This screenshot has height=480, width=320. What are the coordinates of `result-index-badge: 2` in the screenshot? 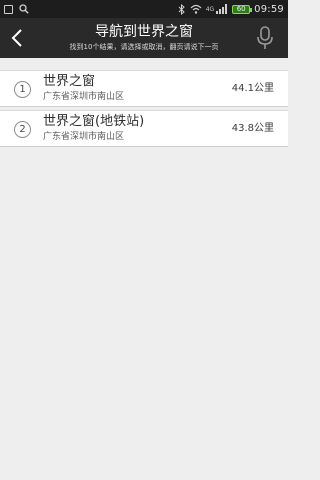 It's located at (22, 129).